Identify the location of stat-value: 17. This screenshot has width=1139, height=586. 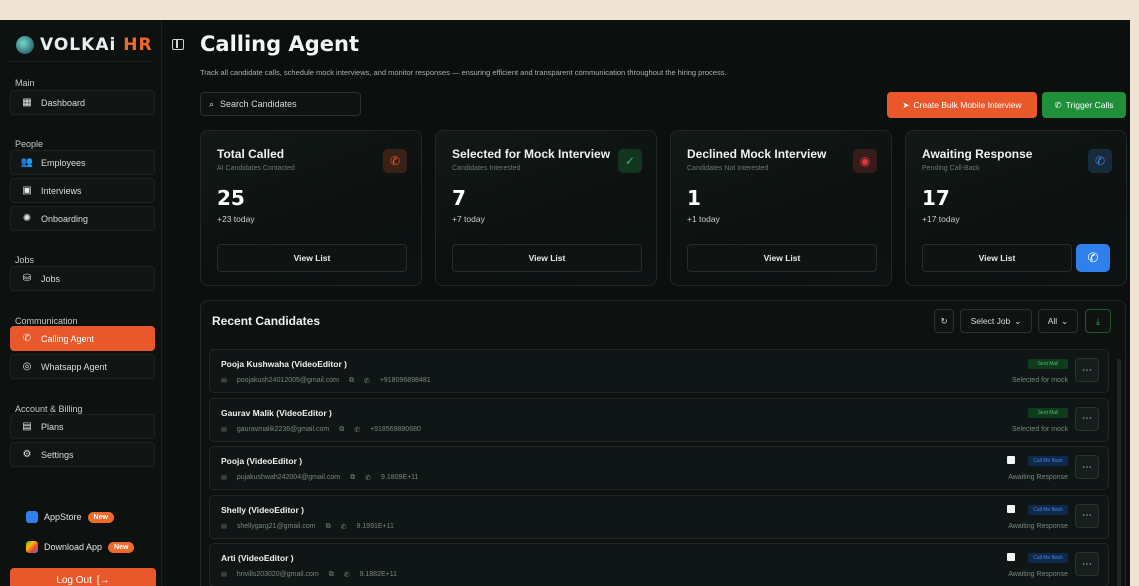
(936, 198).